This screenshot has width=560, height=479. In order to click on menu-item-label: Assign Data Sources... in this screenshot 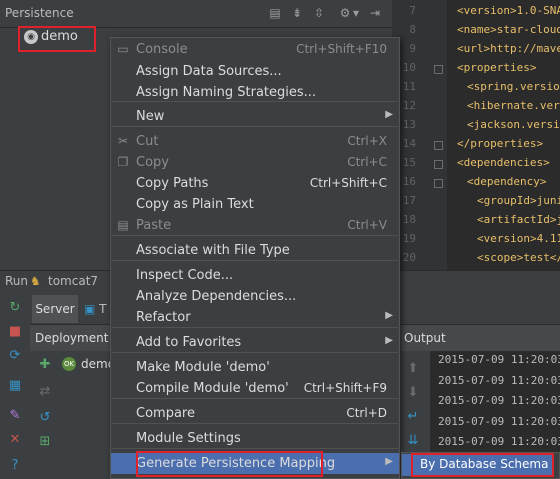, I will do `click(209, 71)`.